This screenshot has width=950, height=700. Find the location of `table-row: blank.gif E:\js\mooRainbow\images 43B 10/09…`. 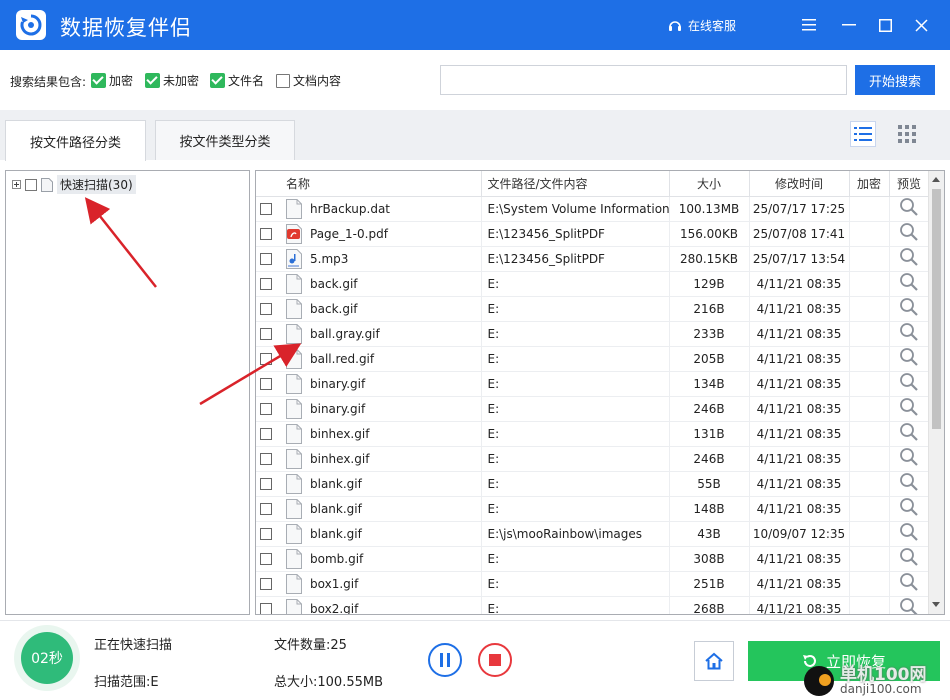

table-row: blank.gif E:\js\mooRainbow\images 43B 10/09… is located at coordinates (593, 534).